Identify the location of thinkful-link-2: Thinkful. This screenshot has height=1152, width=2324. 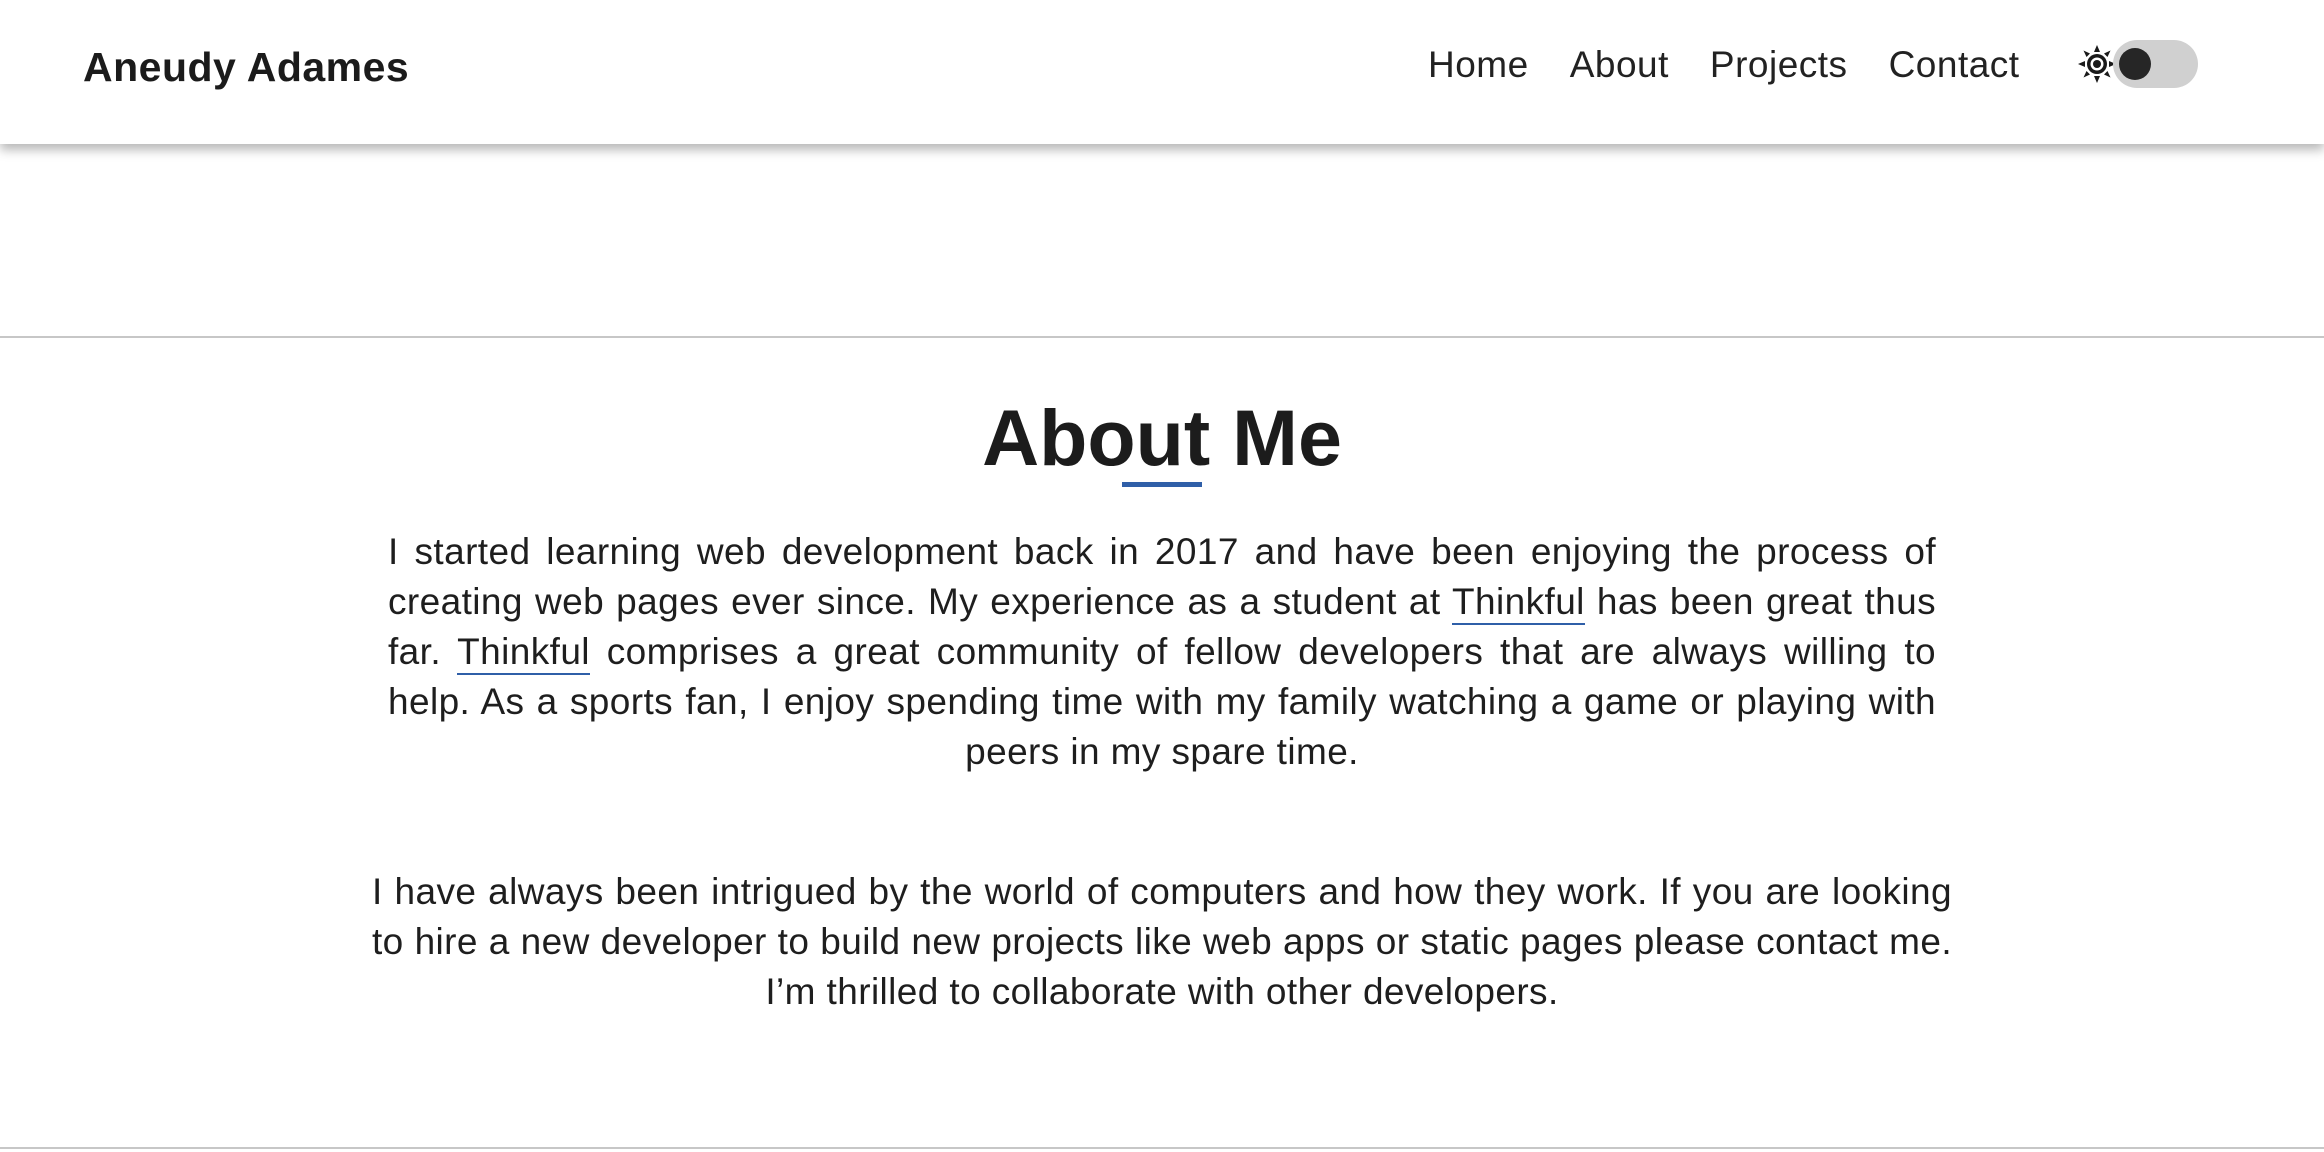
(523, 653).